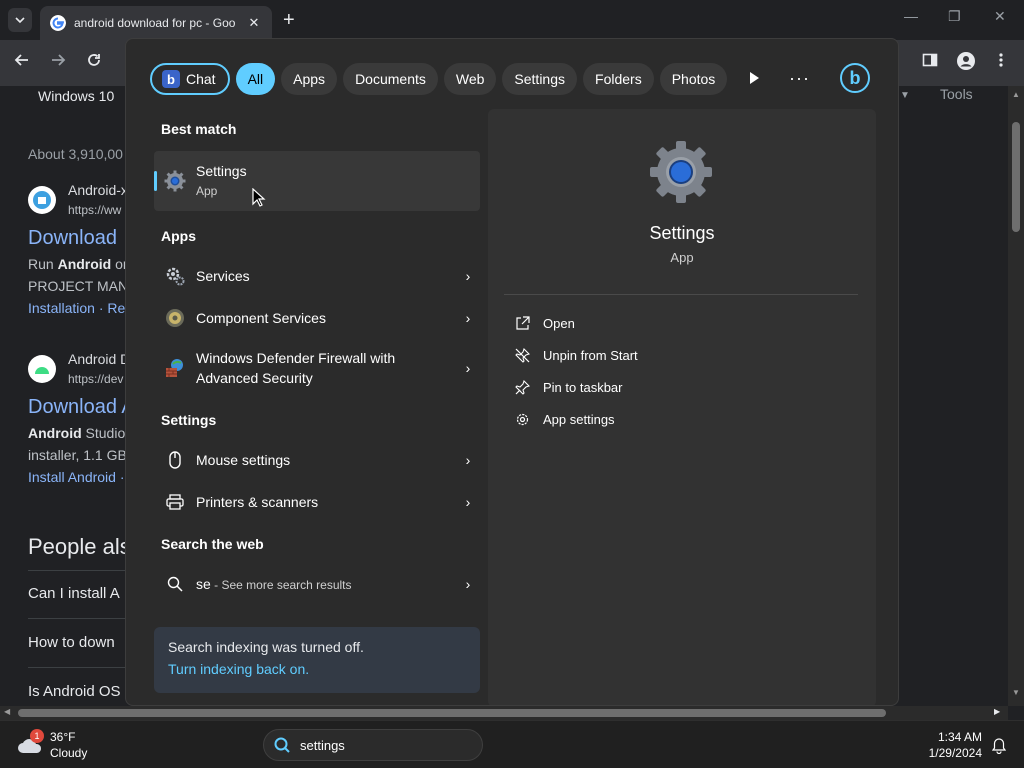 The image size is (1024, 768). I want to click on result-url: https://ww, so click(95, 210).